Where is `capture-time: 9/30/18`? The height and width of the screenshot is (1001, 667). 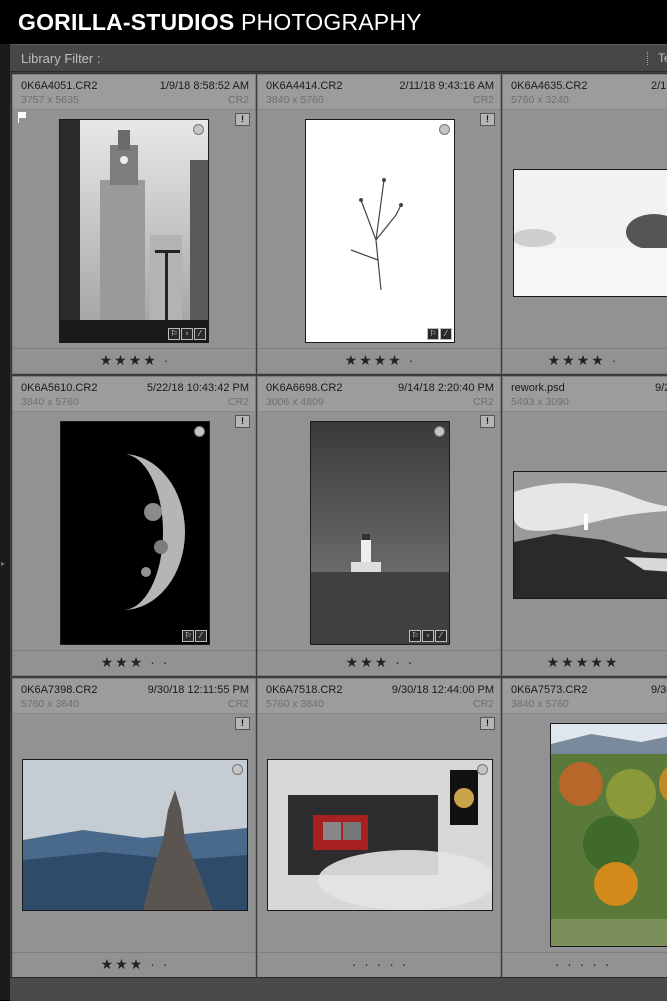
capture-time: 9/30/18 is located at coordinates (659, 690).